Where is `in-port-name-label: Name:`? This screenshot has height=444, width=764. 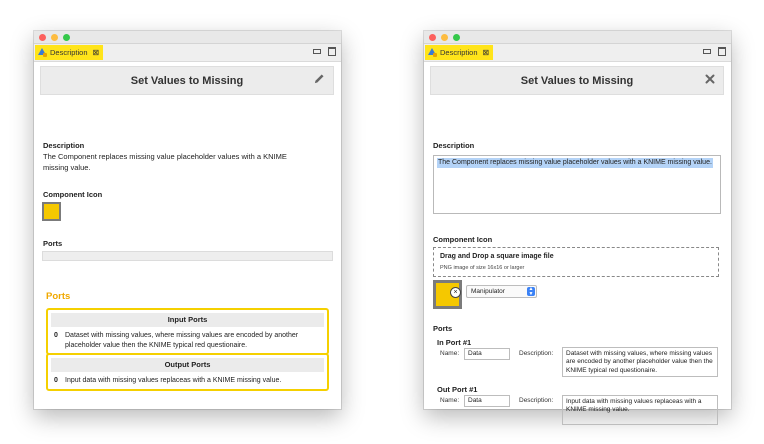
in-port-name-label: Name: is located at coordinates (450, 353).